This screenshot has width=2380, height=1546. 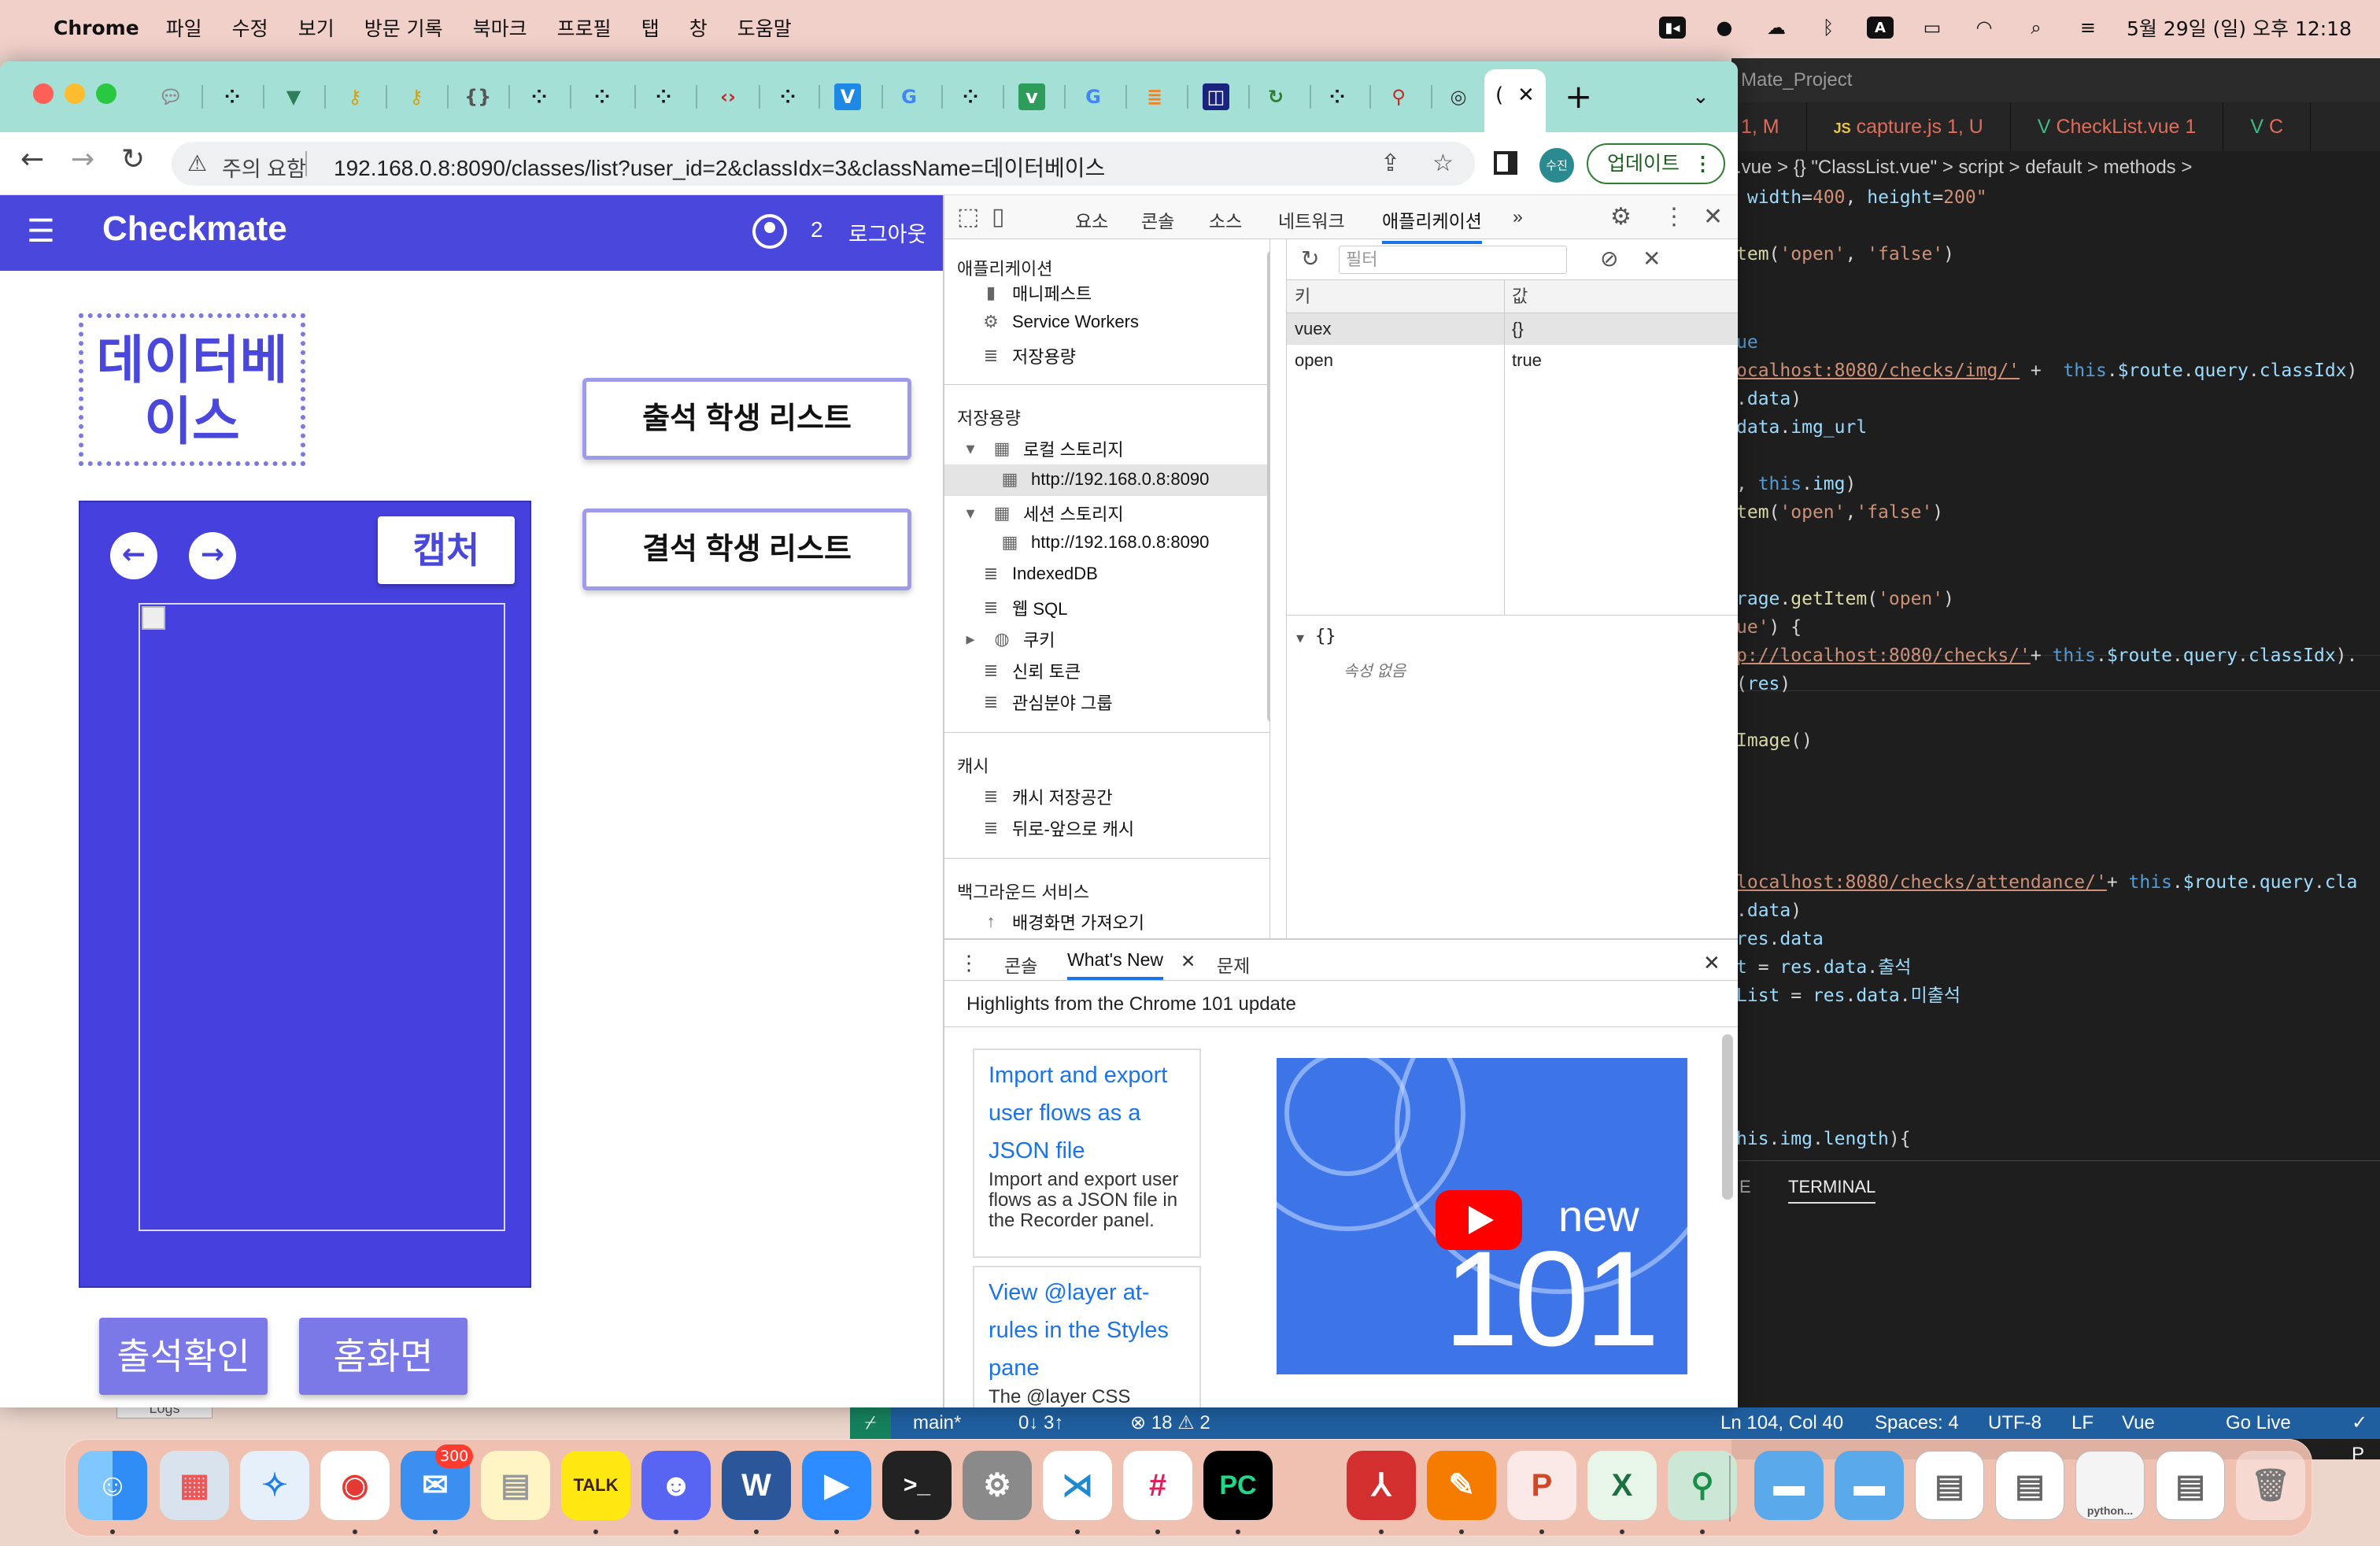 What do you see at coordinates (1656, 163) in the screenshot?
I see `update-button: 업데이트 ⋮` at bounding box center [1656, 163].